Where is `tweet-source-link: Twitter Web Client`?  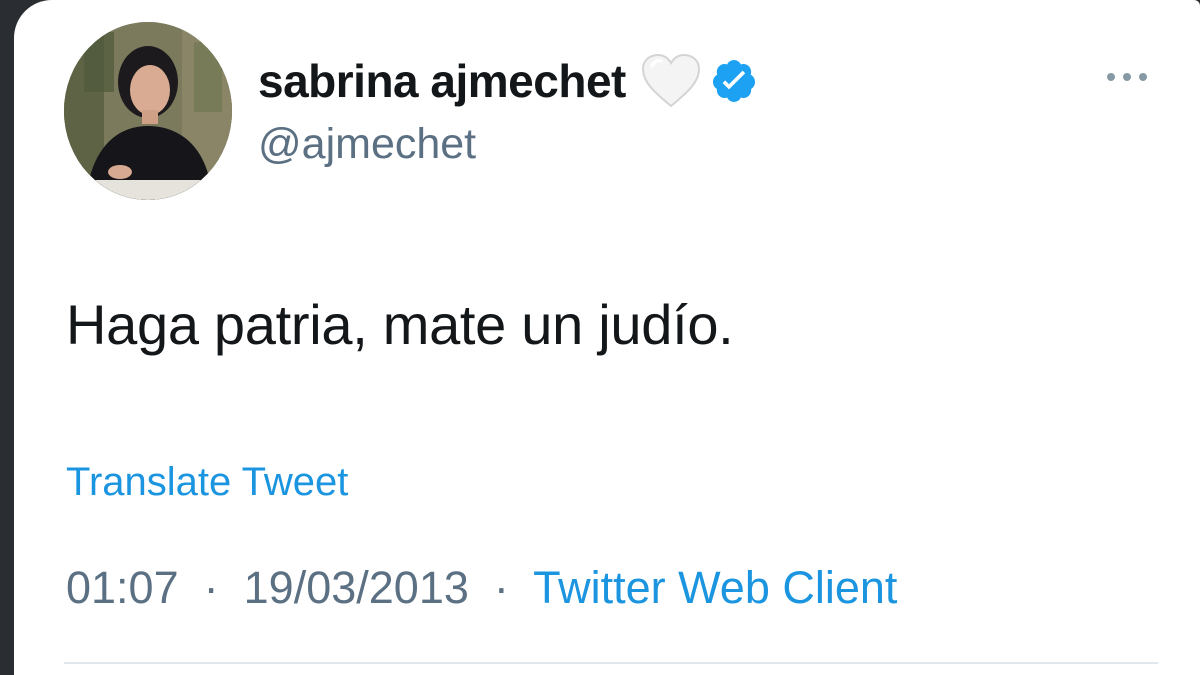
tweet-source-link: Twitter Web Client is located at coordinates (715, 587).